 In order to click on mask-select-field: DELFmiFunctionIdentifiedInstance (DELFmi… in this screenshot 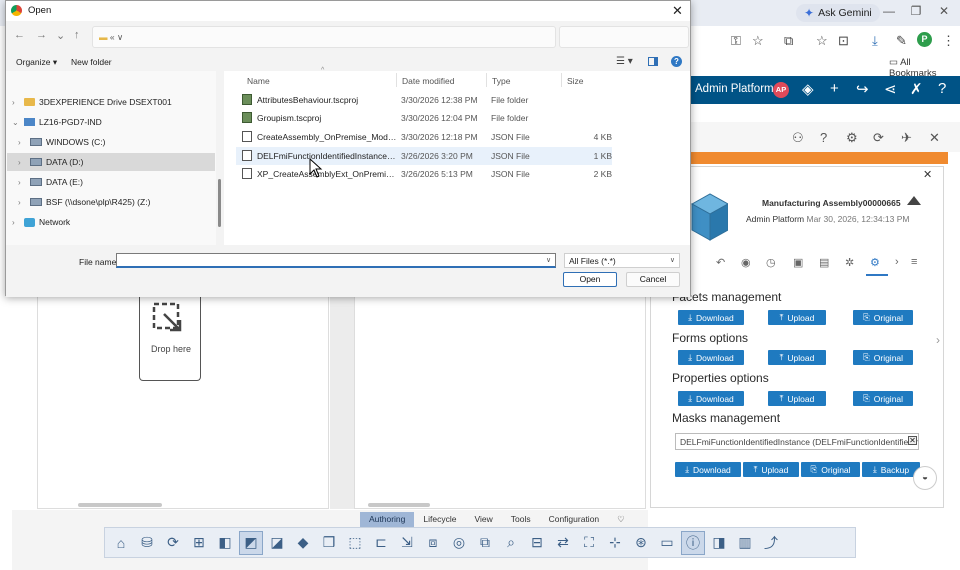, I will do `click(797, 441)`.